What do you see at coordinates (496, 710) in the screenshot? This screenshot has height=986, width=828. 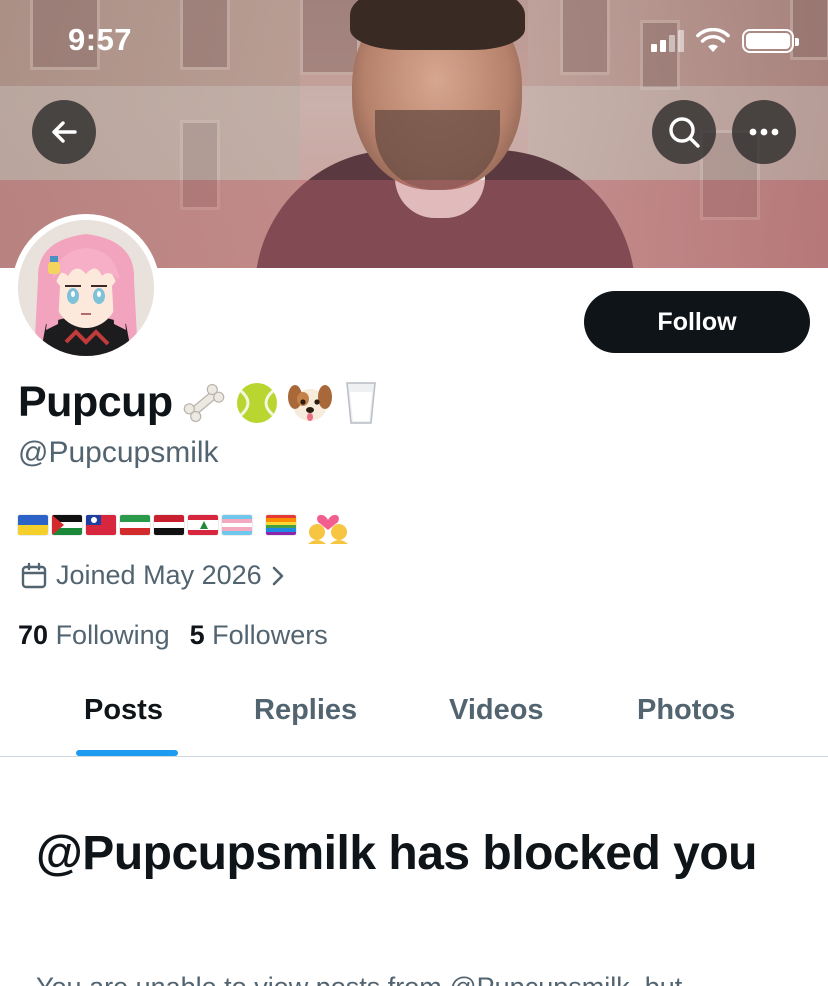 I see `tab-videos: Videos` at bounding box center [496, 710].